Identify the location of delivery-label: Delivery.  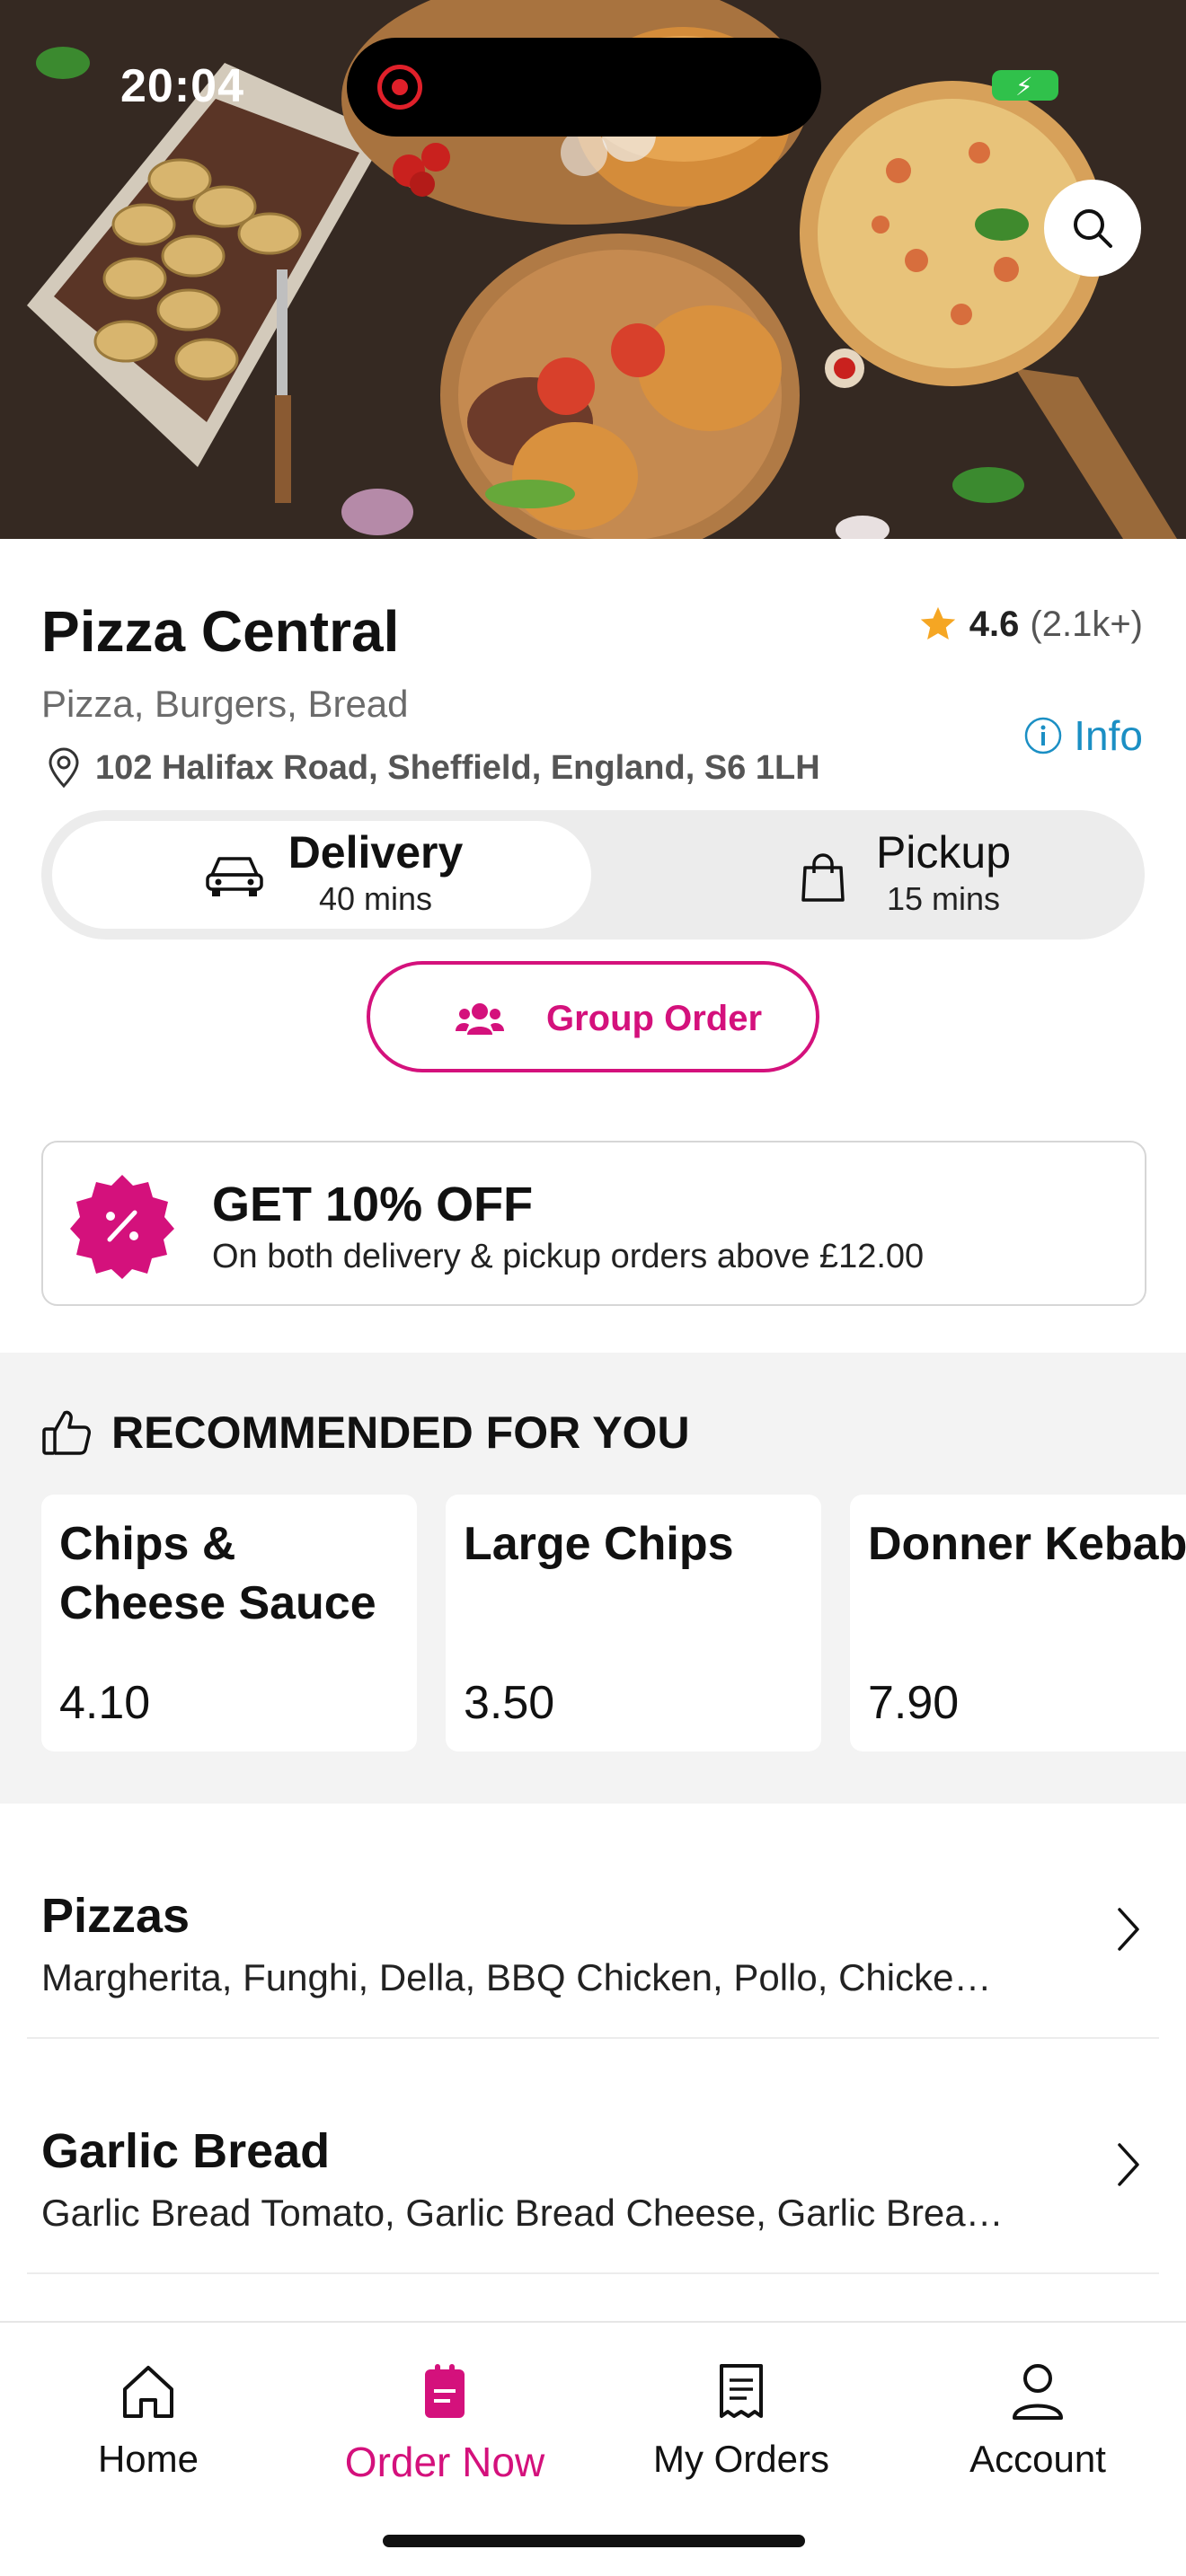
(376, 852).